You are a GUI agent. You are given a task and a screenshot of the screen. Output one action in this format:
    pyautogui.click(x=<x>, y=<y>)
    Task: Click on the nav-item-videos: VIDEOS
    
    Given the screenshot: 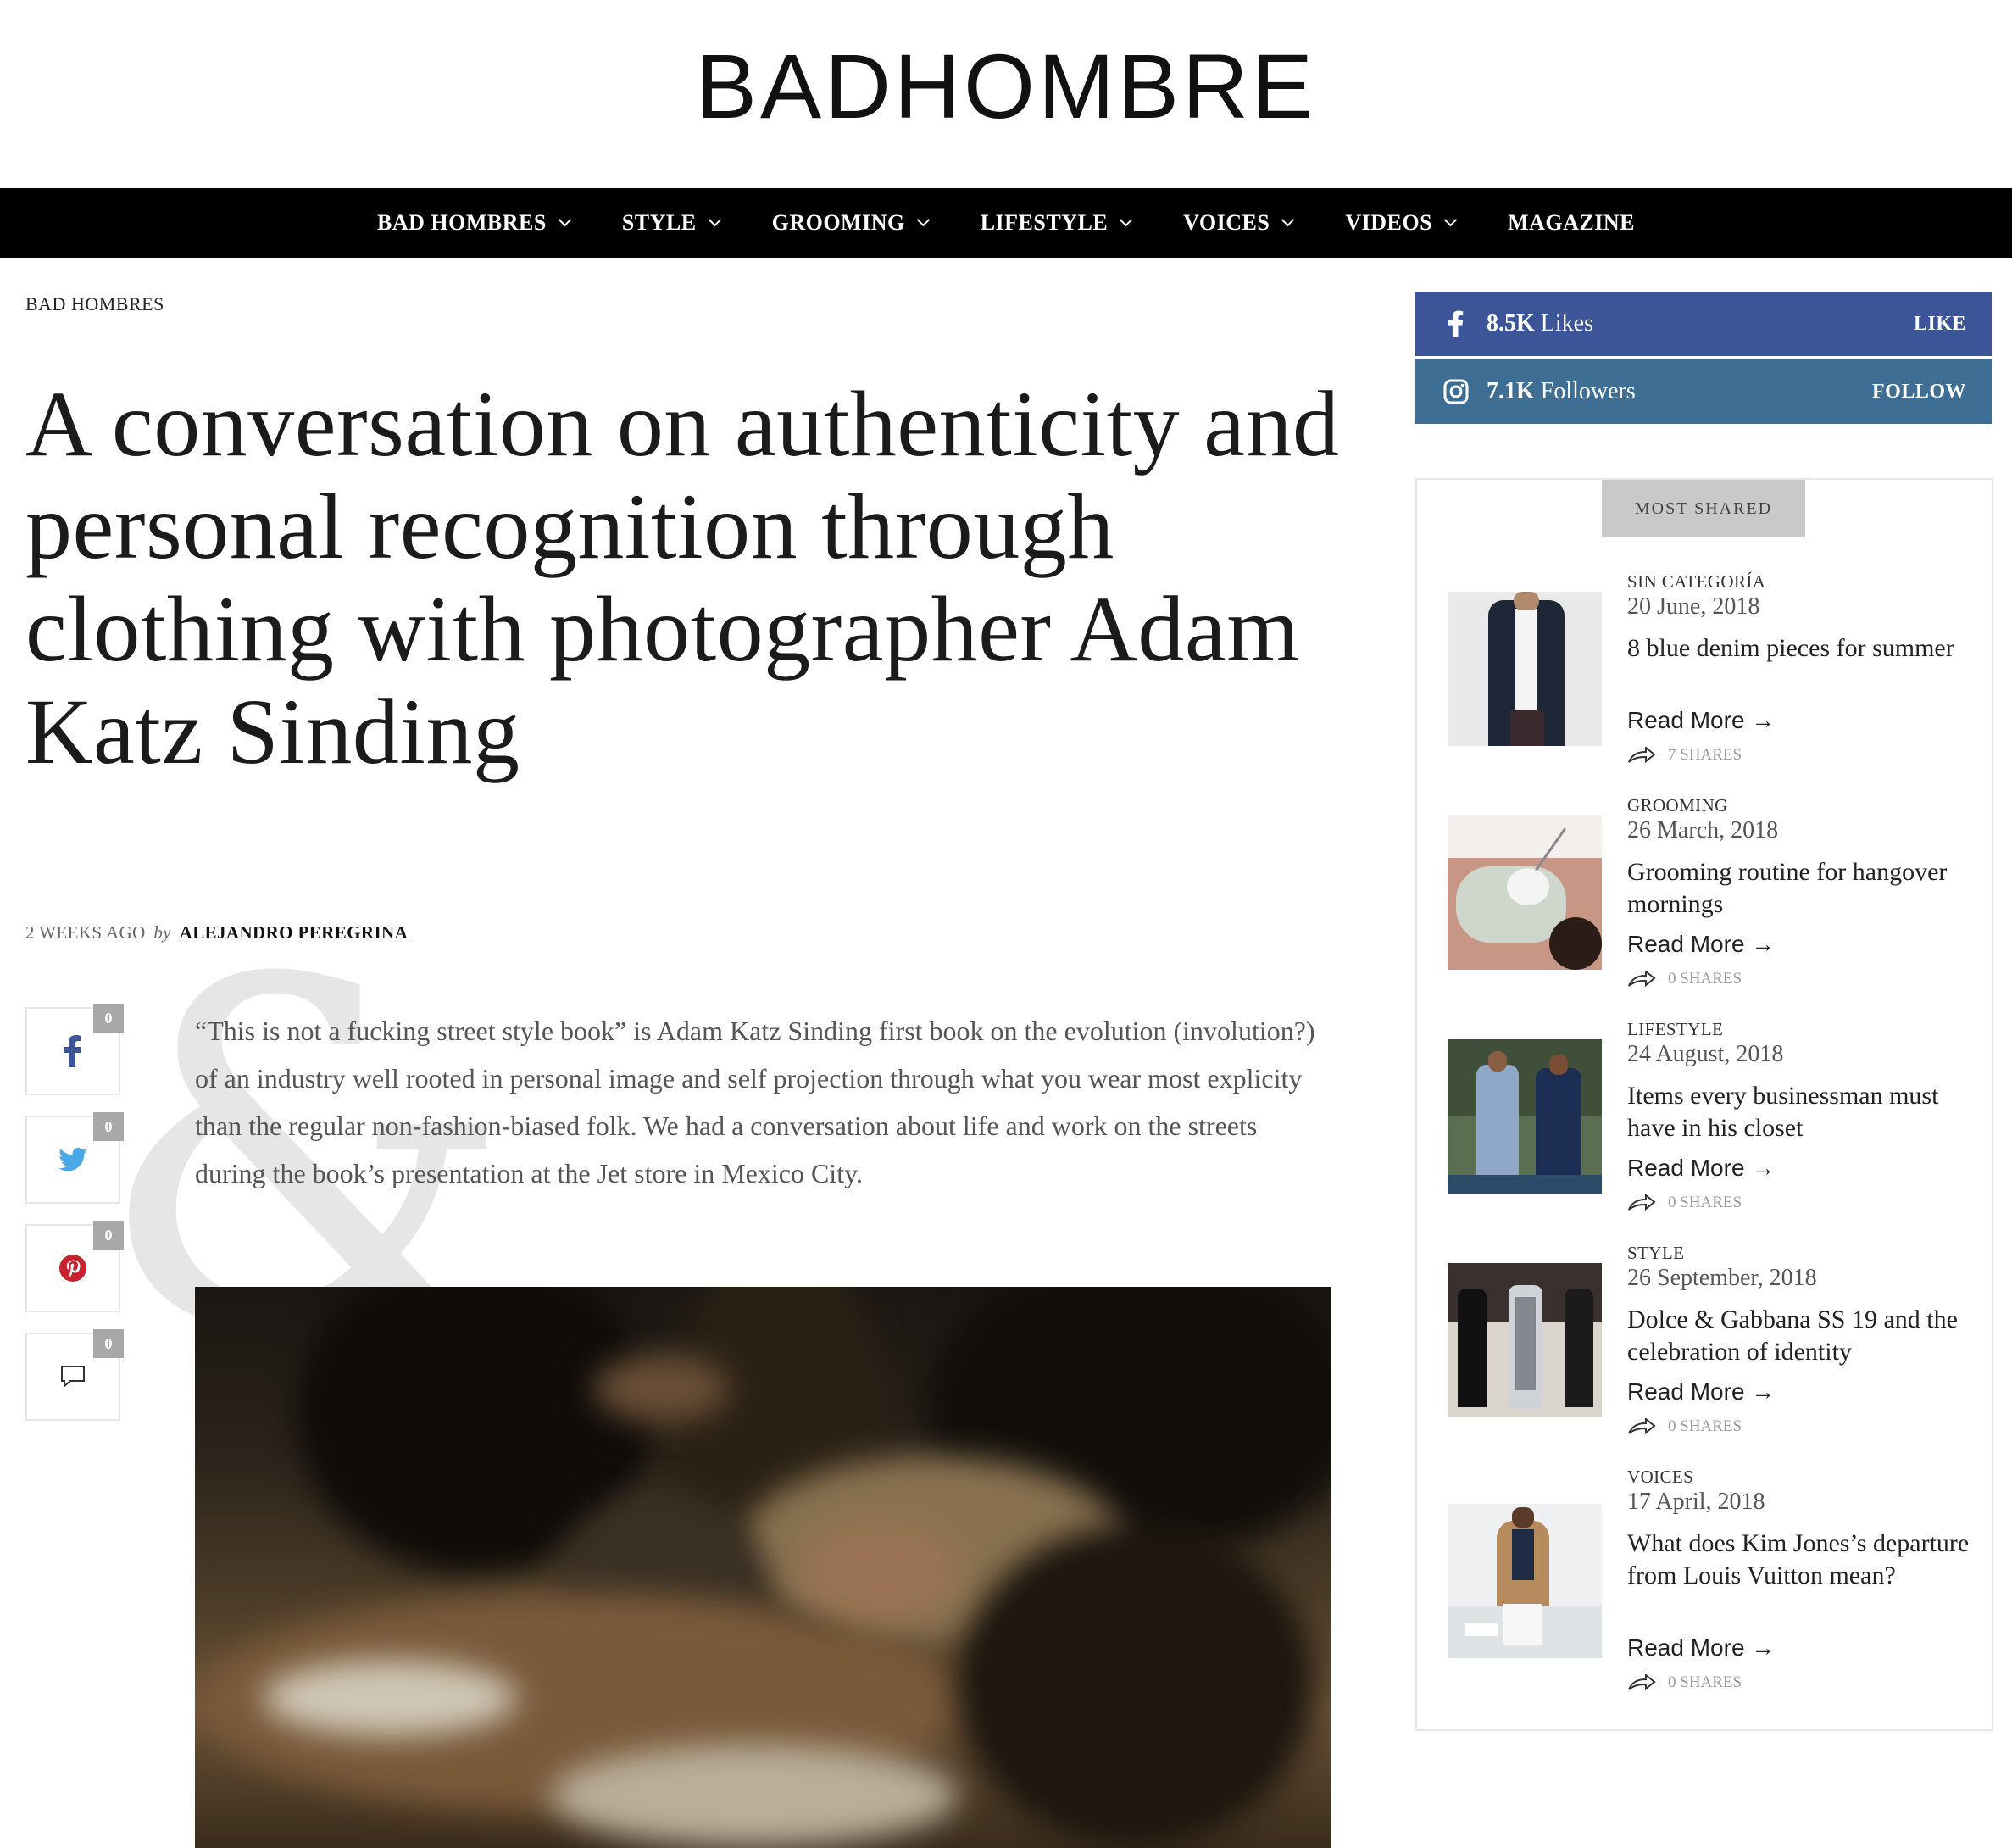 What is the action you would take?
    pyautogui.click(x=1401, y=223)
    